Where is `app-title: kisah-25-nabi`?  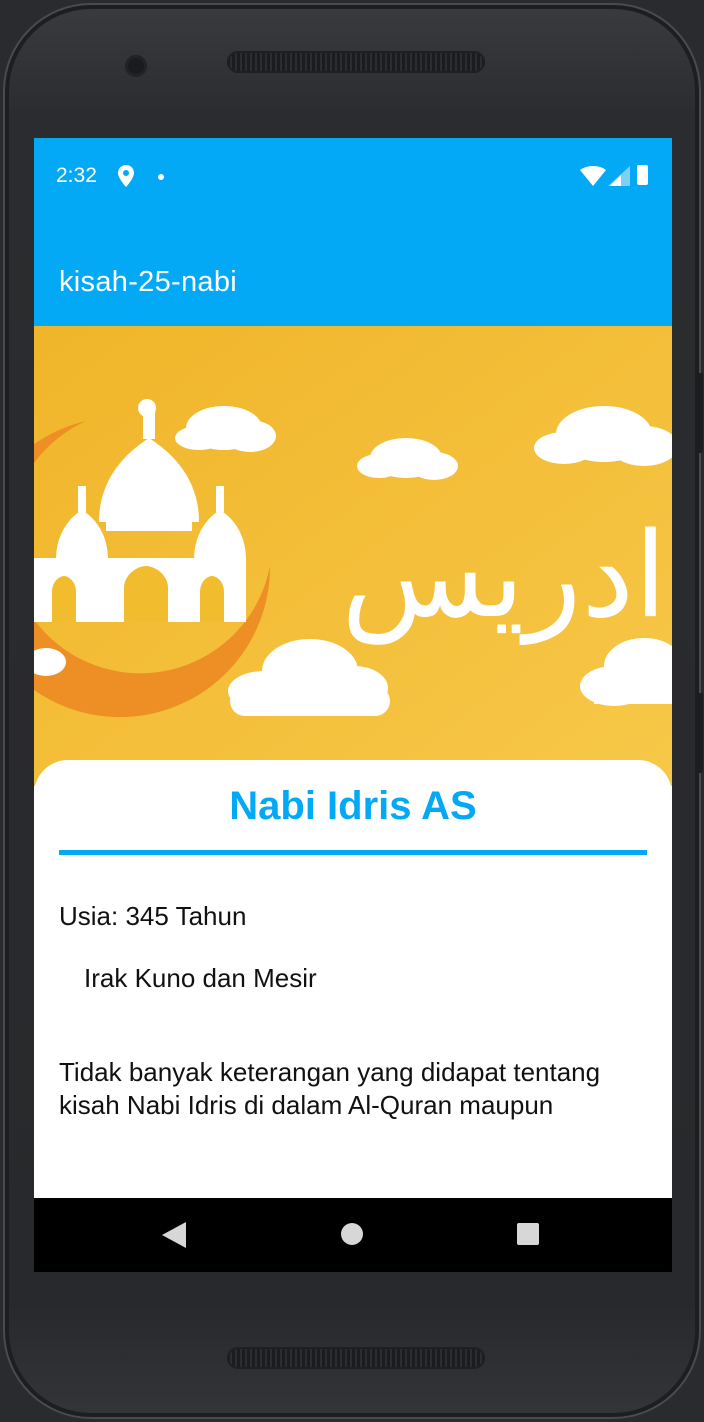 app-title: kisah-25-nabi is located at coordinates (148, 282).